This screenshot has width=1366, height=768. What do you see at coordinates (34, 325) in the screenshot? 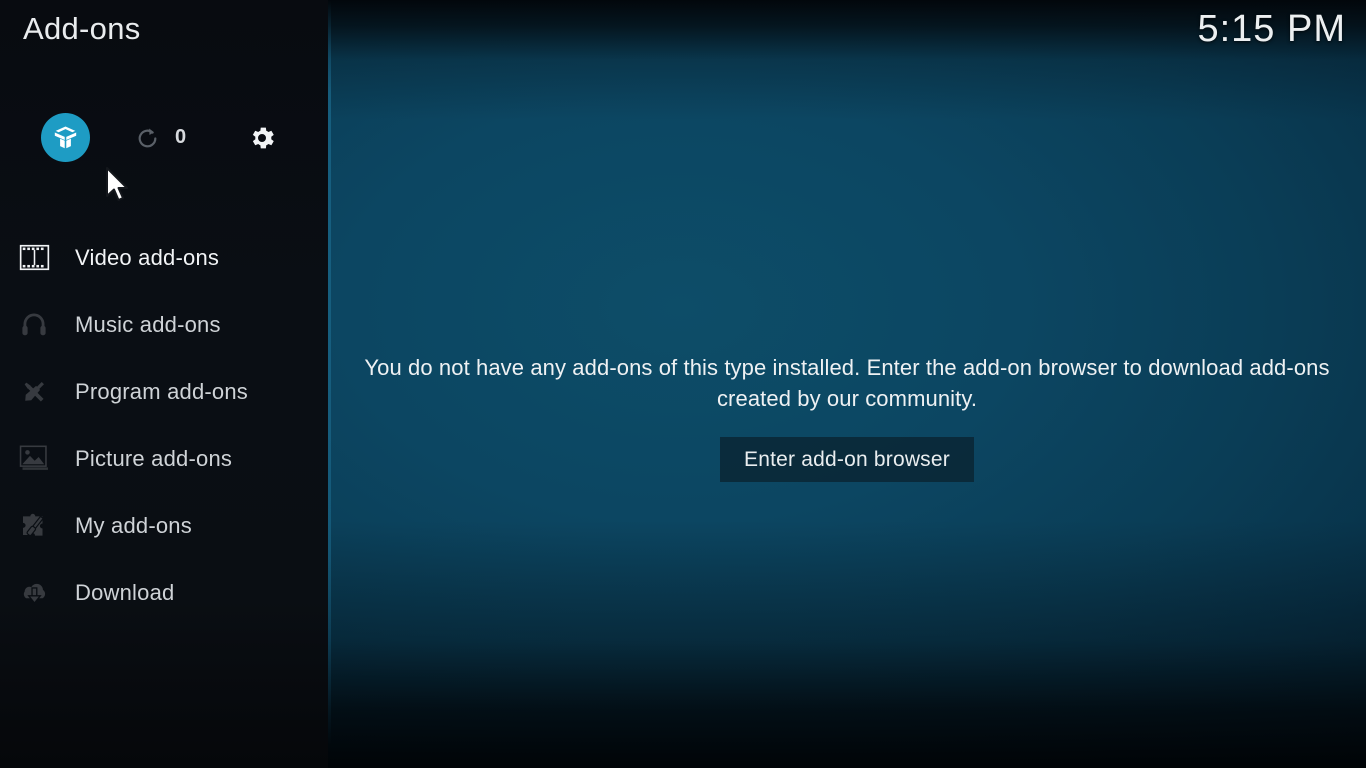
I see `headphones-icon` at bounding box center [34, 325].